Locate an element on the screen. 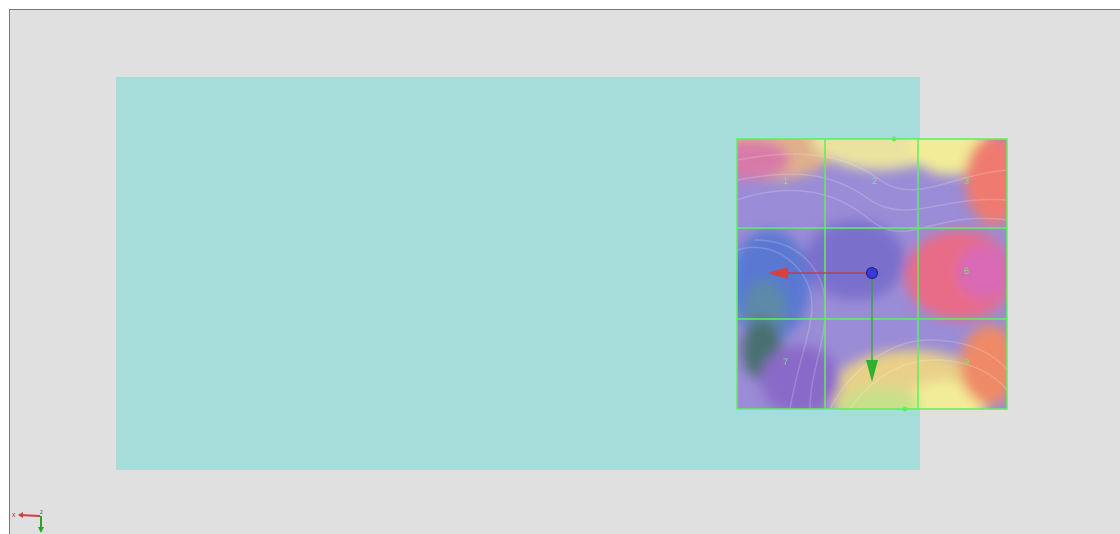 The width and height of the screenshot is (1120, 534). cell-label-2: 2 is located at coordinates (874, 181).